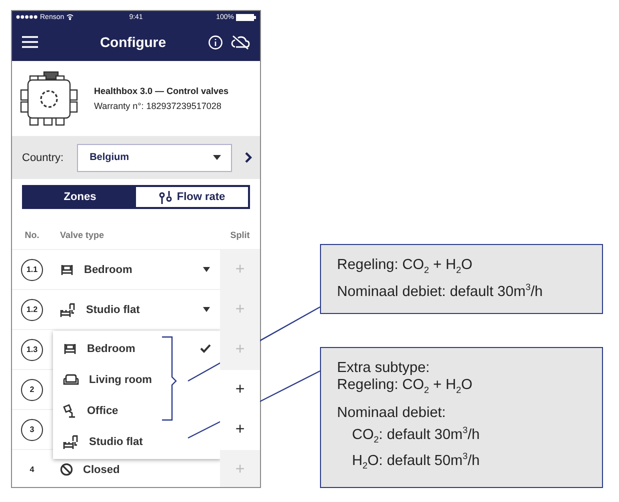 This screenshot has height=502, width=619. I want to click on callout-text: CO$_{2}$: default 30m$^{3}$/h, so click(416, 435).